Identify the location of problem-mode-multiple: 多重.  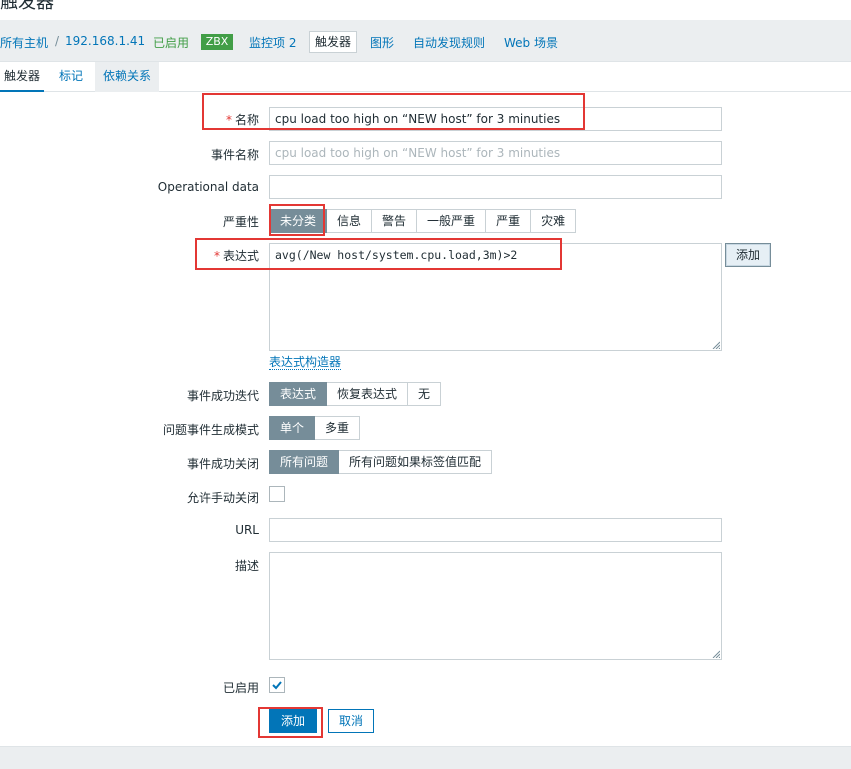
(338, 428).